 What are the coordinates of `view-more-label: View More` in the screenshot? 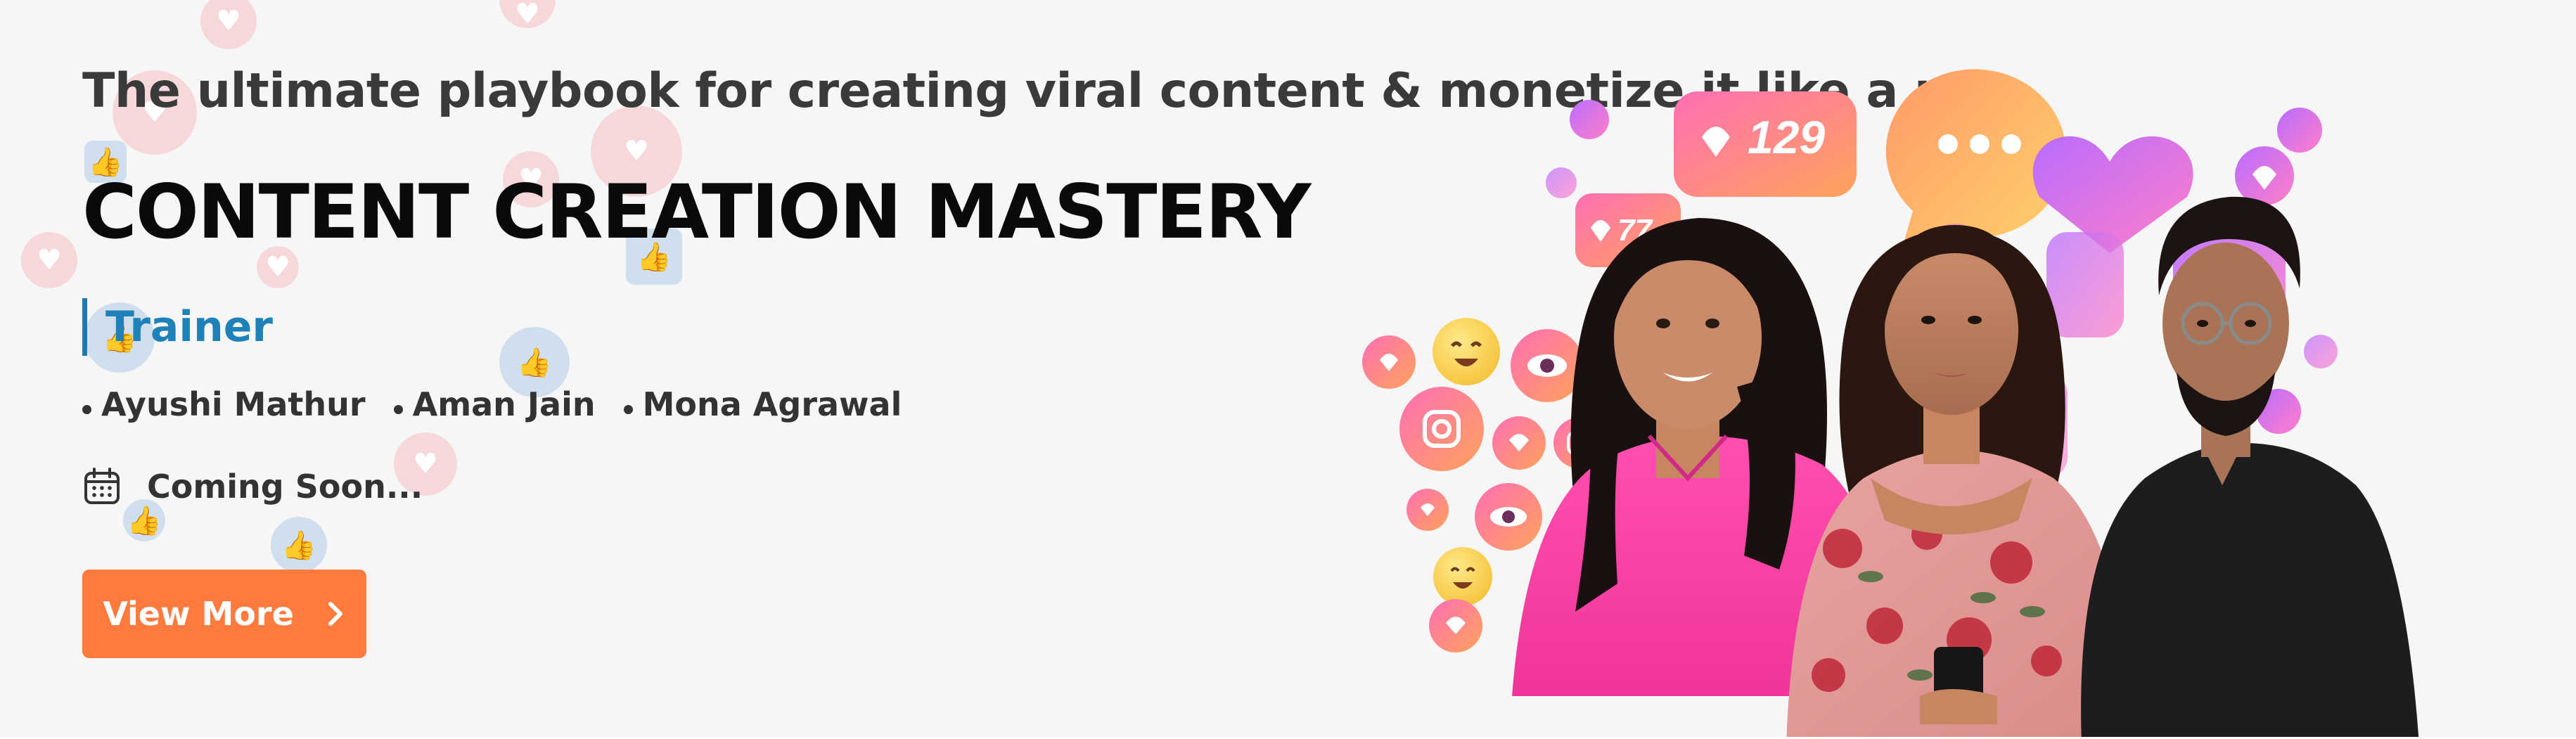 It's located at (199, 614).